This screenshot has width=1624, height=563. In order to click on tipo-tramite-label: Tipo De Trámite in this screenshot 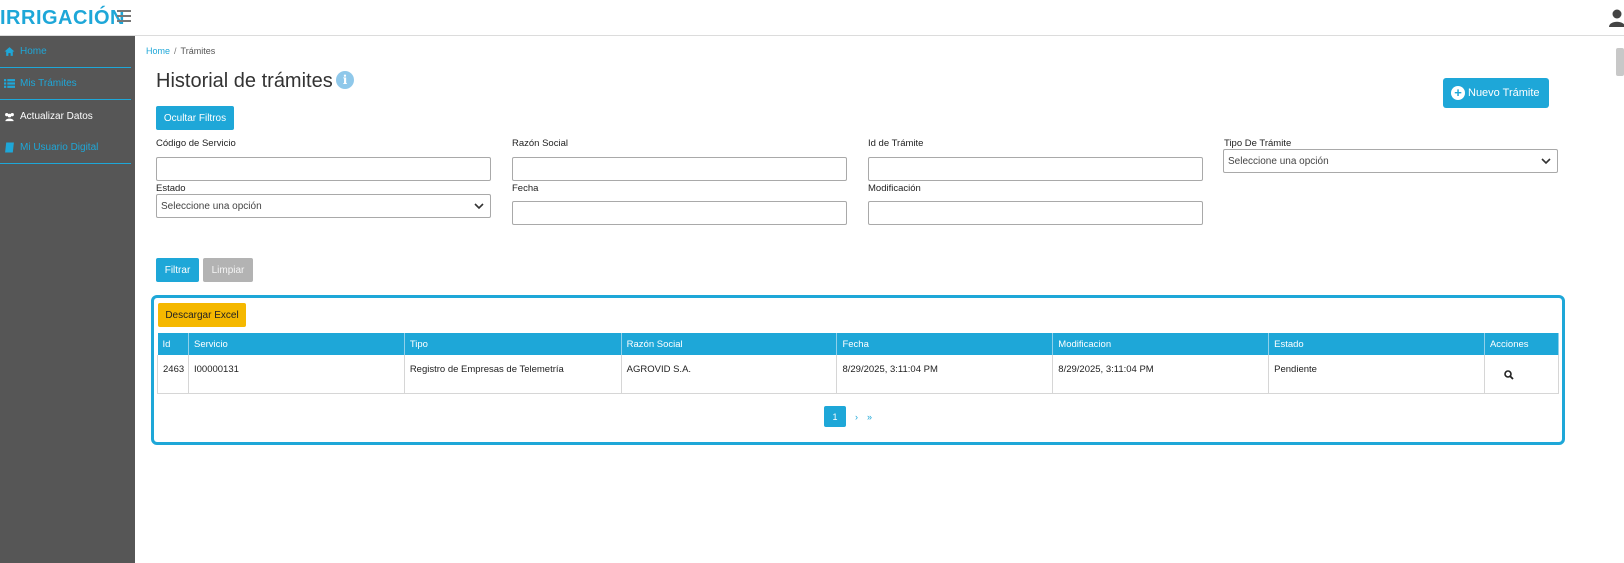, I will do `click(1258, 143)`.